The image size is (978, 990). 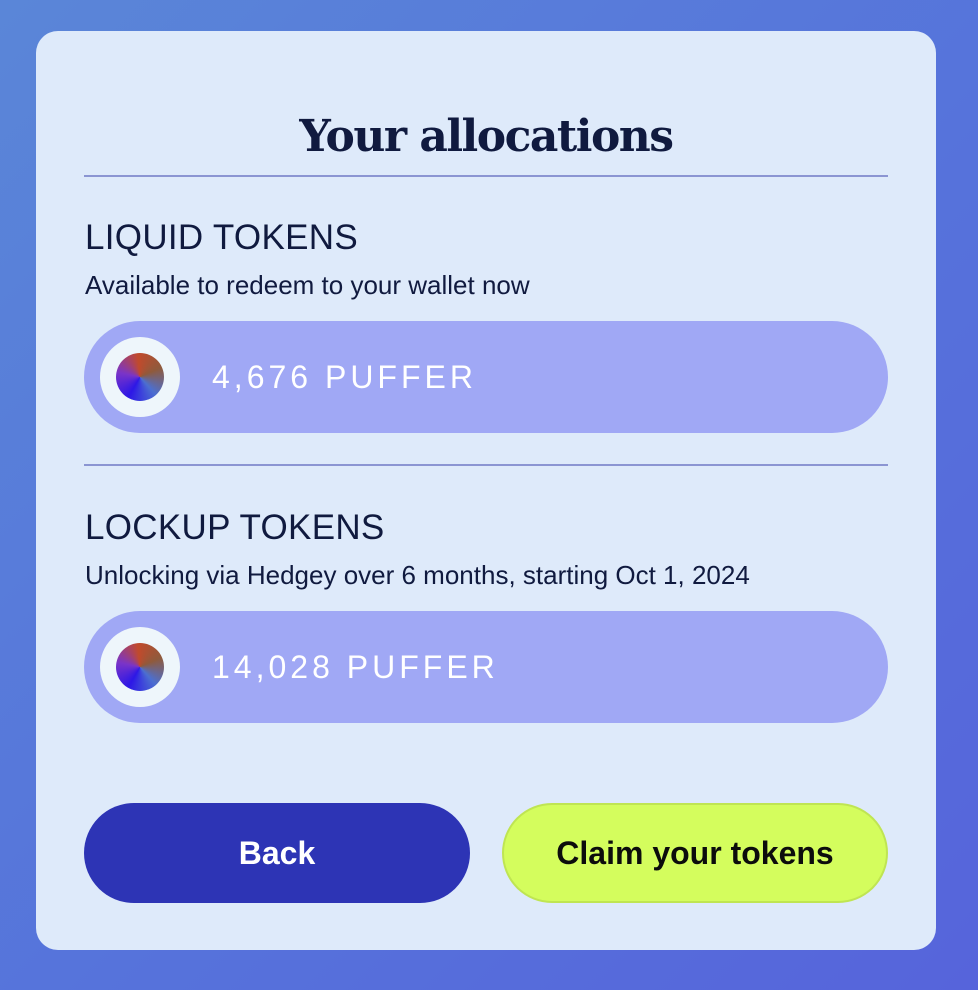 What do you see at coordinates (486, 465) in the screenshot?
I see `divider-middle` at bounding box center [486, 465].